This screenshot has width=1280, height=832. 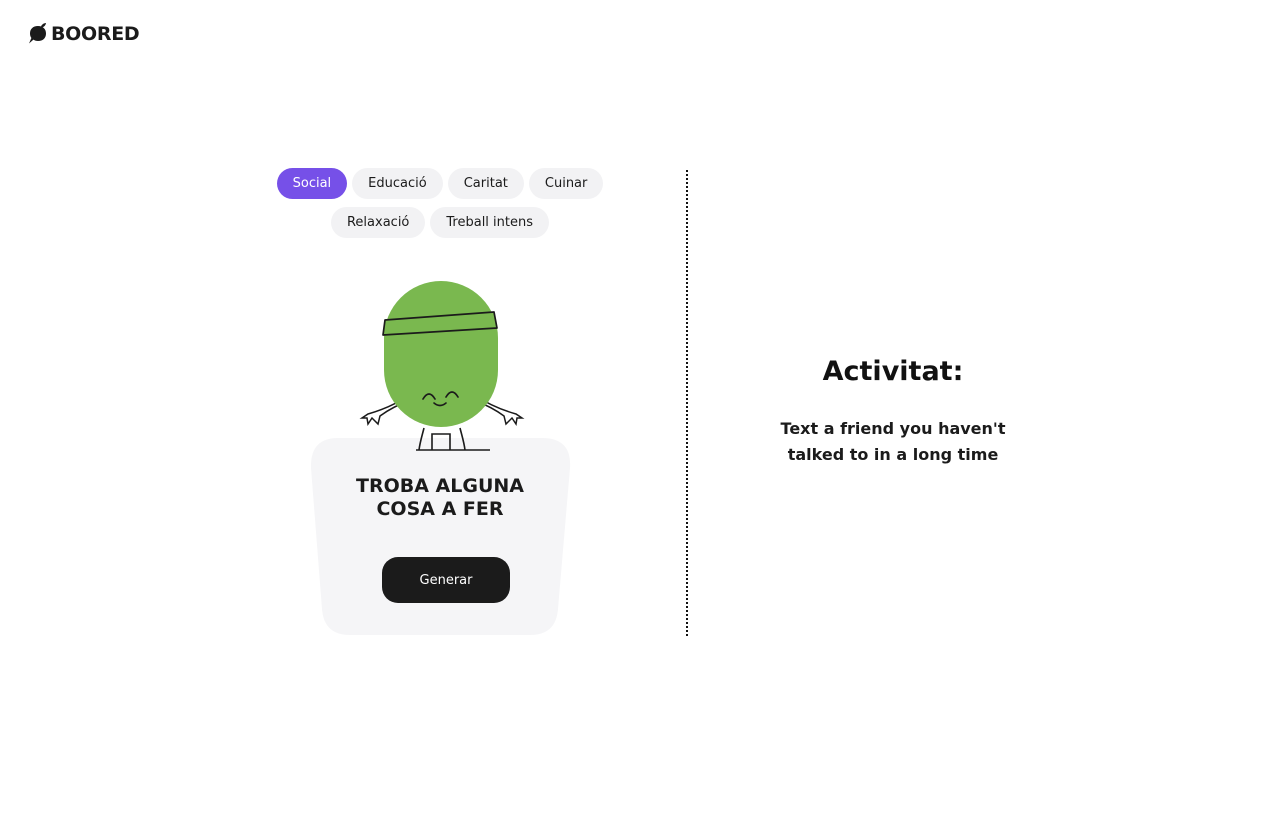 I want to click on category-chip-caritat: Caritat, so click(x=485, y=183).